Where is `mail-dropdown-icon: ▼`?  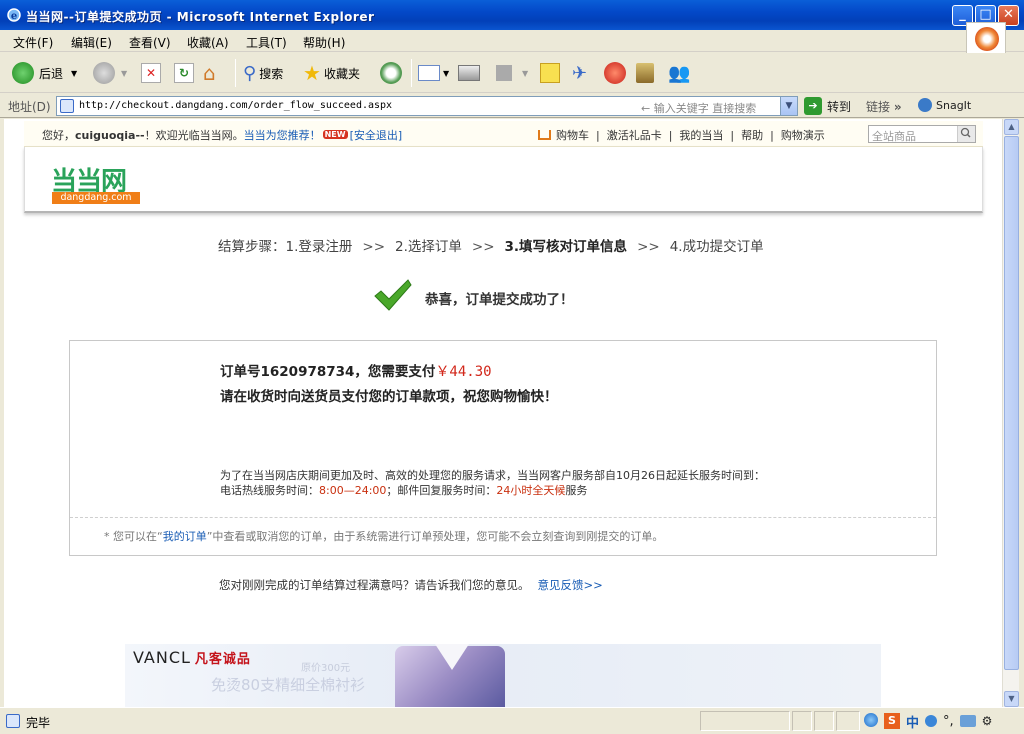 mail-dropdown-icon: ▼ is located at coordinates (446, 73).